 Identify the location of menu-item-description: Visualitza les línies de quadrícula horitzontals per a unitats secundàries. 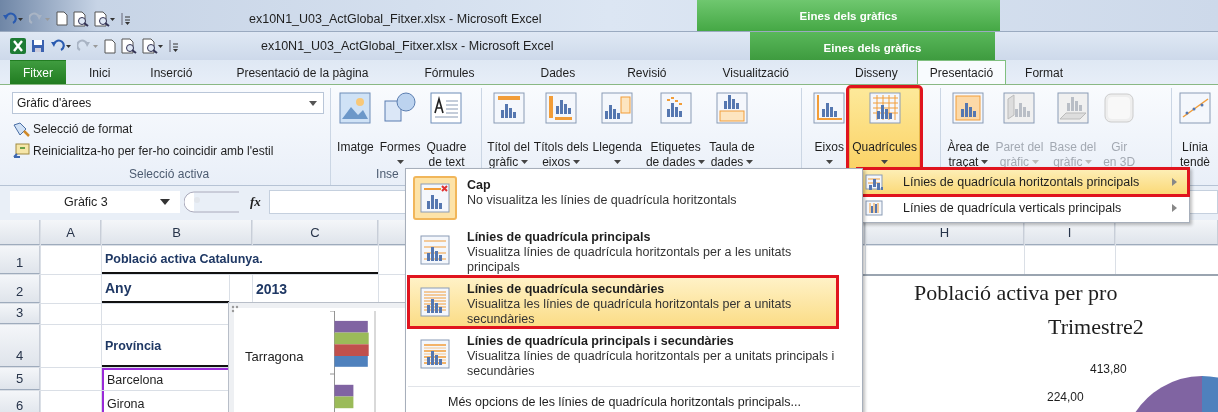
(630, 312).